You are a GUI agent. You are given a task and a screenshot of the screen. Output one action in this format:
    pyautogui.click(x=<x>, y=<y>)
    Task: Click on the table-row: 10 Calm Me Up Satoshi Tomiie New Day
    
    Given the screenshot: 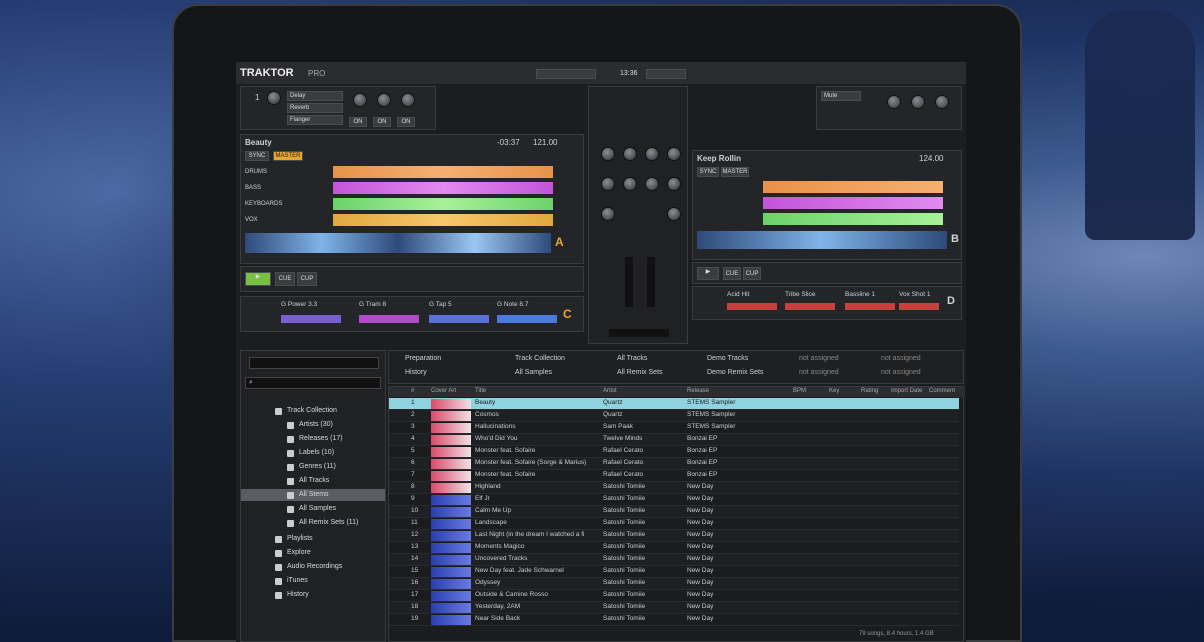 What is the action you would take?
    pyautogui.click(x=674, y=512)
    